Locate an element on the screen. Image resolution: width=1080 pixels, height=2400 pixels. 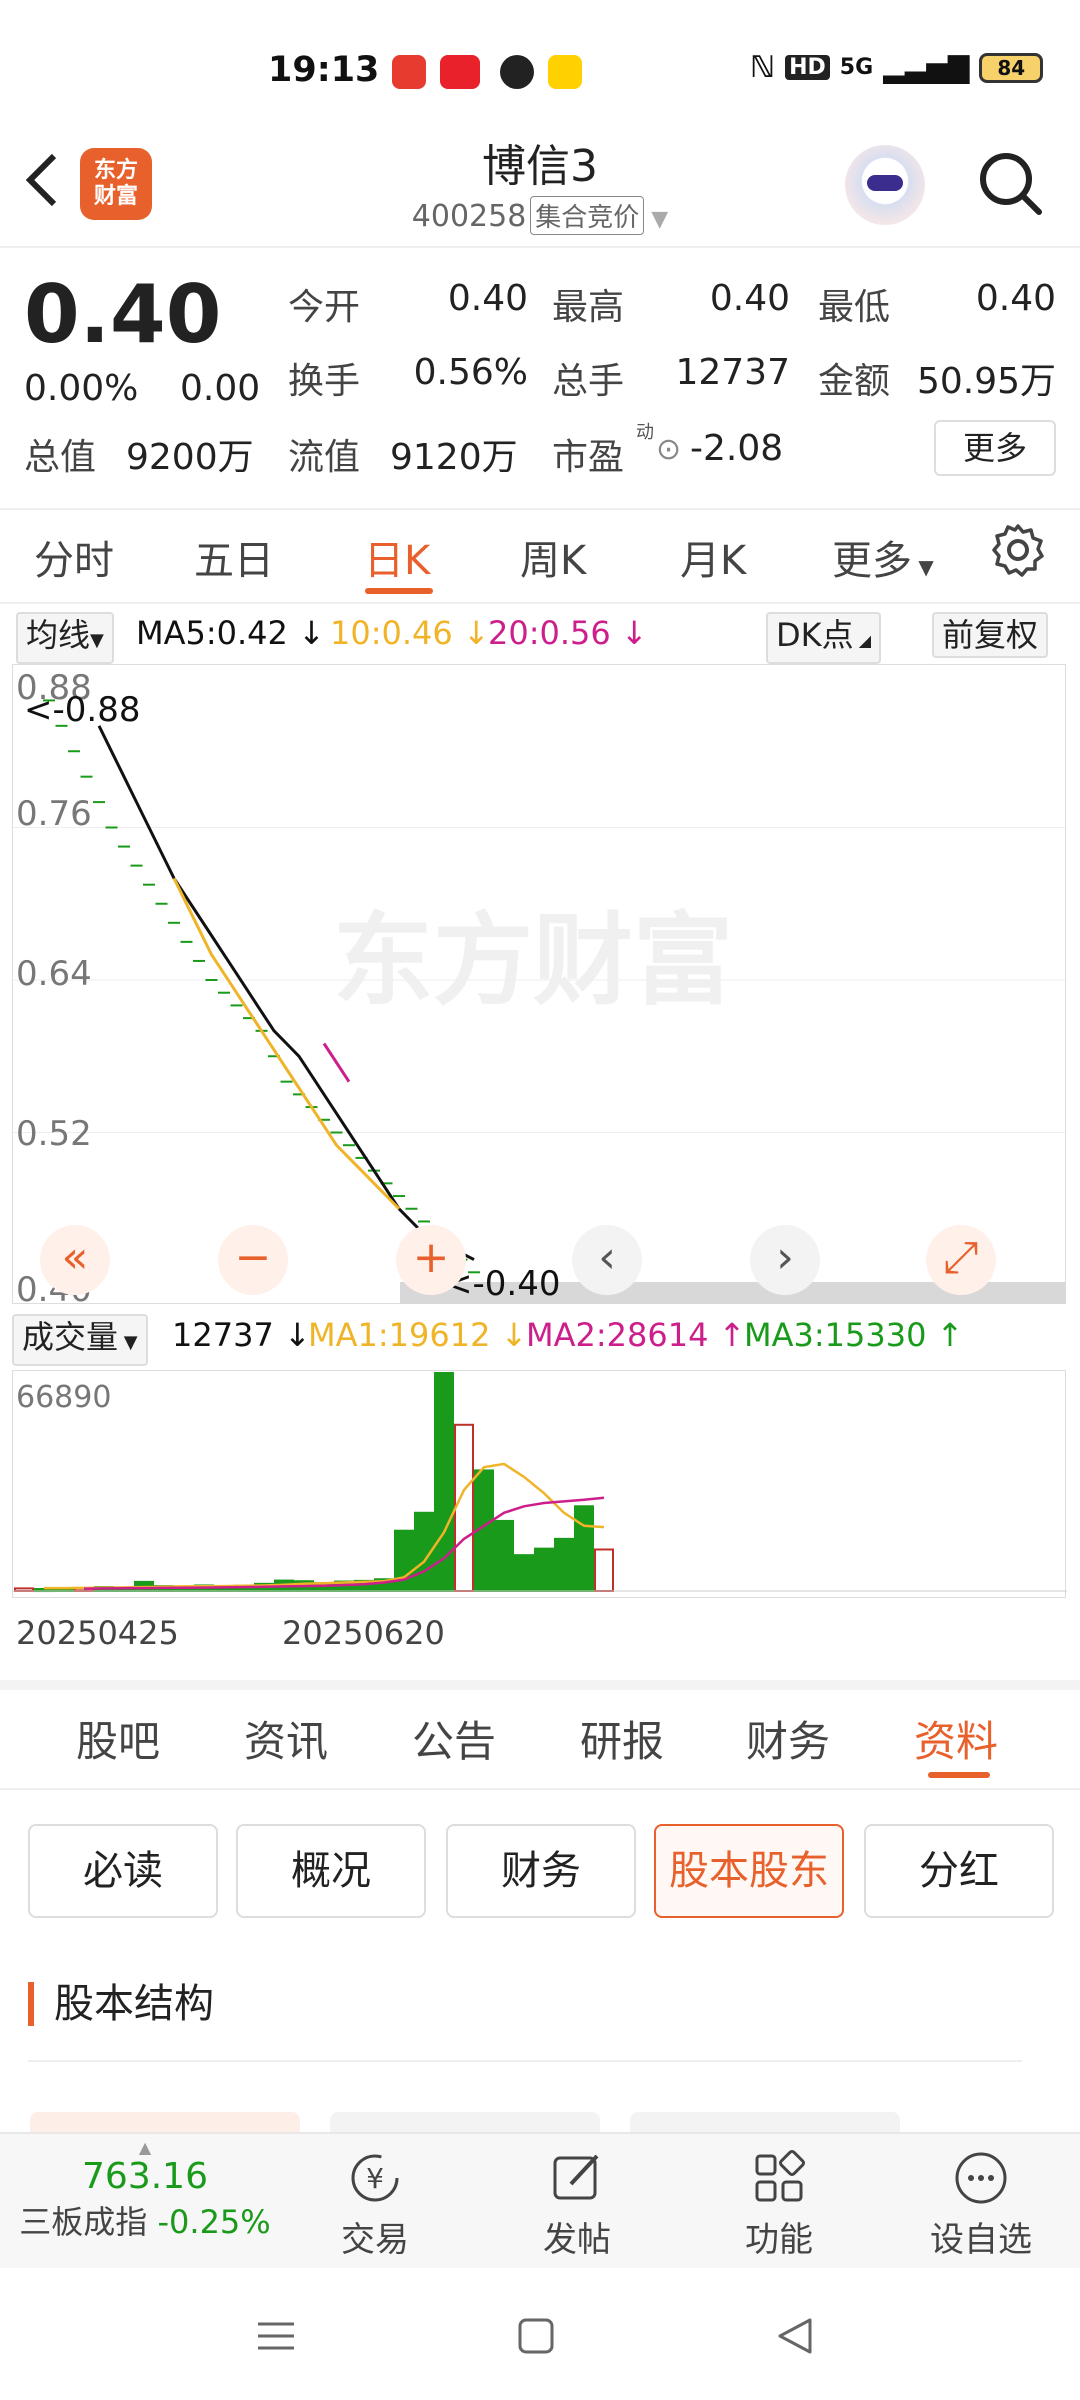
ma-selector-label: 均线 is located at coordinates (58, 635).